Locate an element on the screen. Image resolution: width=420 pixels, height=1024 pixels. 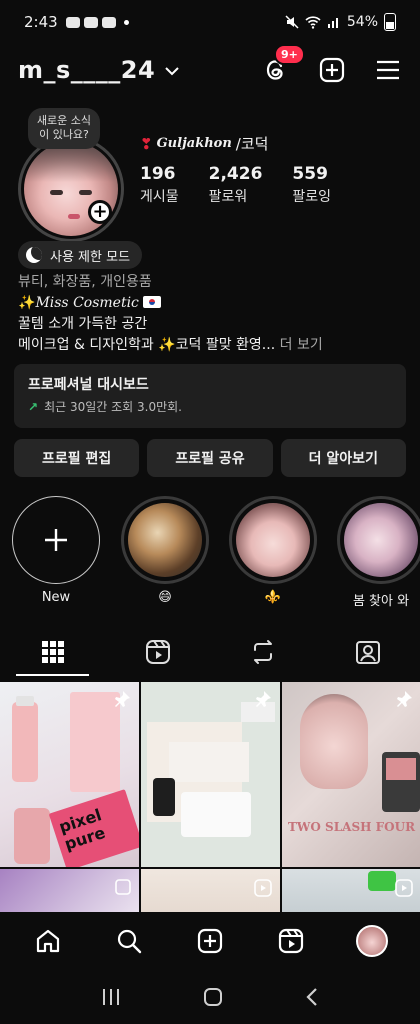
post-3-text: TWO SLASH FOUR is located at coordinates (352, 827).